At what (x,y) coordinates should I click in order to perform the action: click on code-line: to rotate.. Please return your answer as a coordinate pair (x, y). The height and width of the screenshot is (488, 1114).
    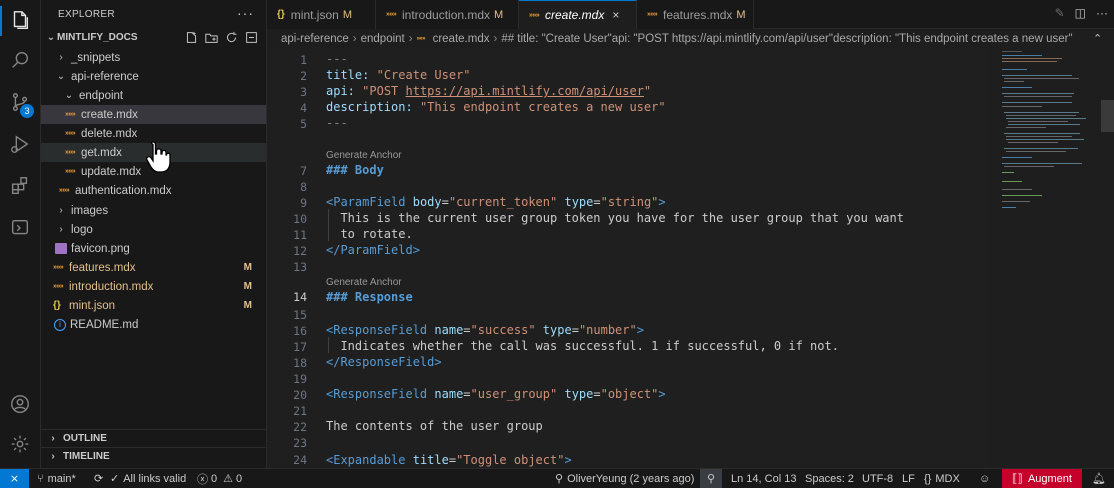
    Looking at the image, I should click on (369, 234).